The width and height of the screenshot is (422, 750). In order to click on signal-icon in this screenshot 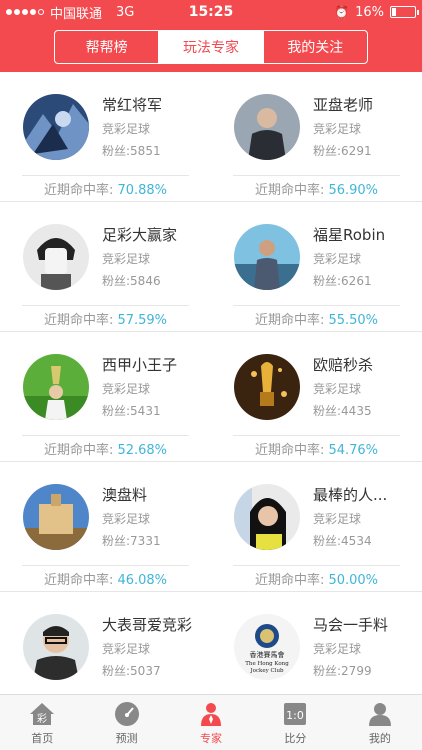, I will do `click(25, 12)`.